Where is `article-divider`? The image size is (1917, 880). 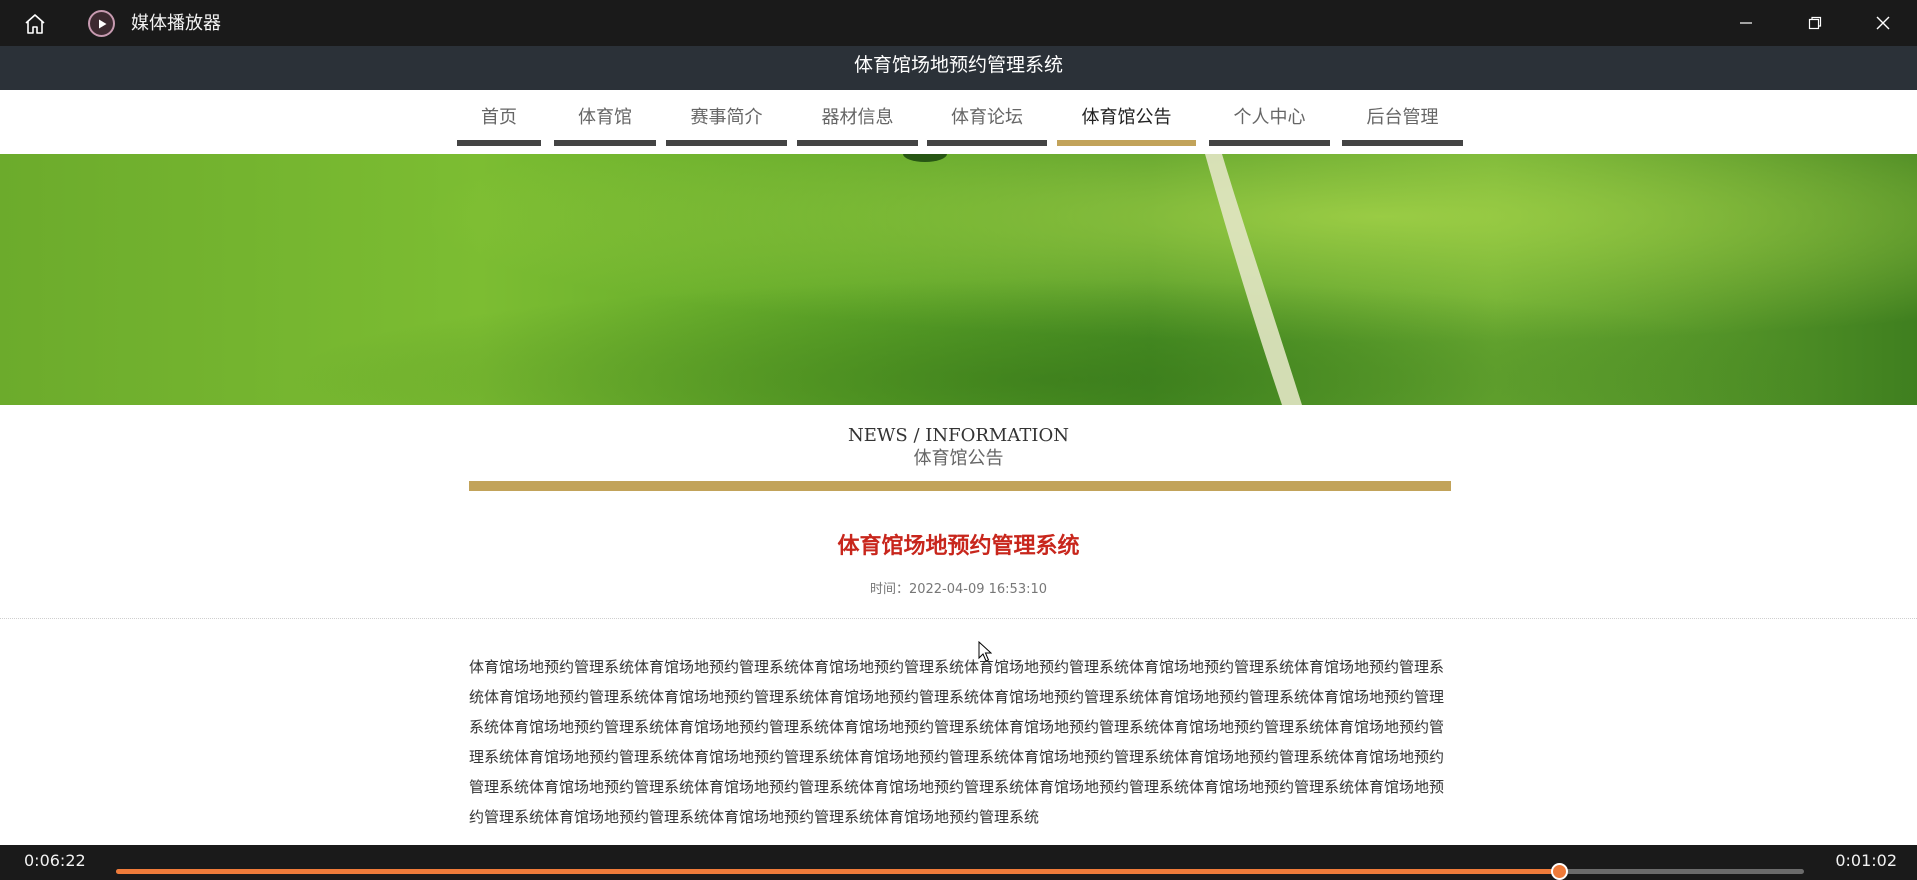 article-divider is located at coordinates (958, 618).